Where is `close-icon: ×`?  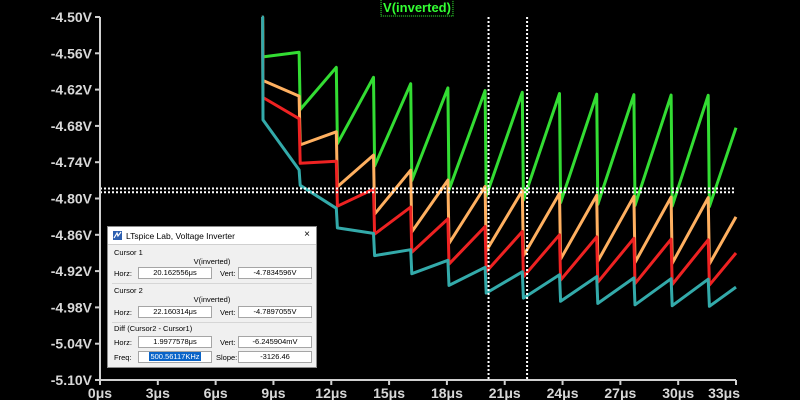
close-icon: × is located at coordinates (307, 234).